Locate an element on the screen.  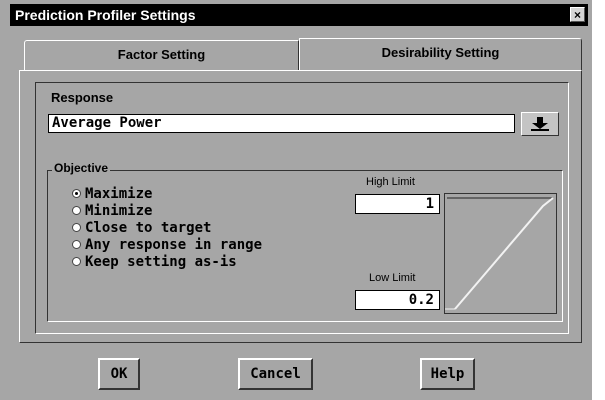
objective-label: Objective is located at coordinates (81, 168).